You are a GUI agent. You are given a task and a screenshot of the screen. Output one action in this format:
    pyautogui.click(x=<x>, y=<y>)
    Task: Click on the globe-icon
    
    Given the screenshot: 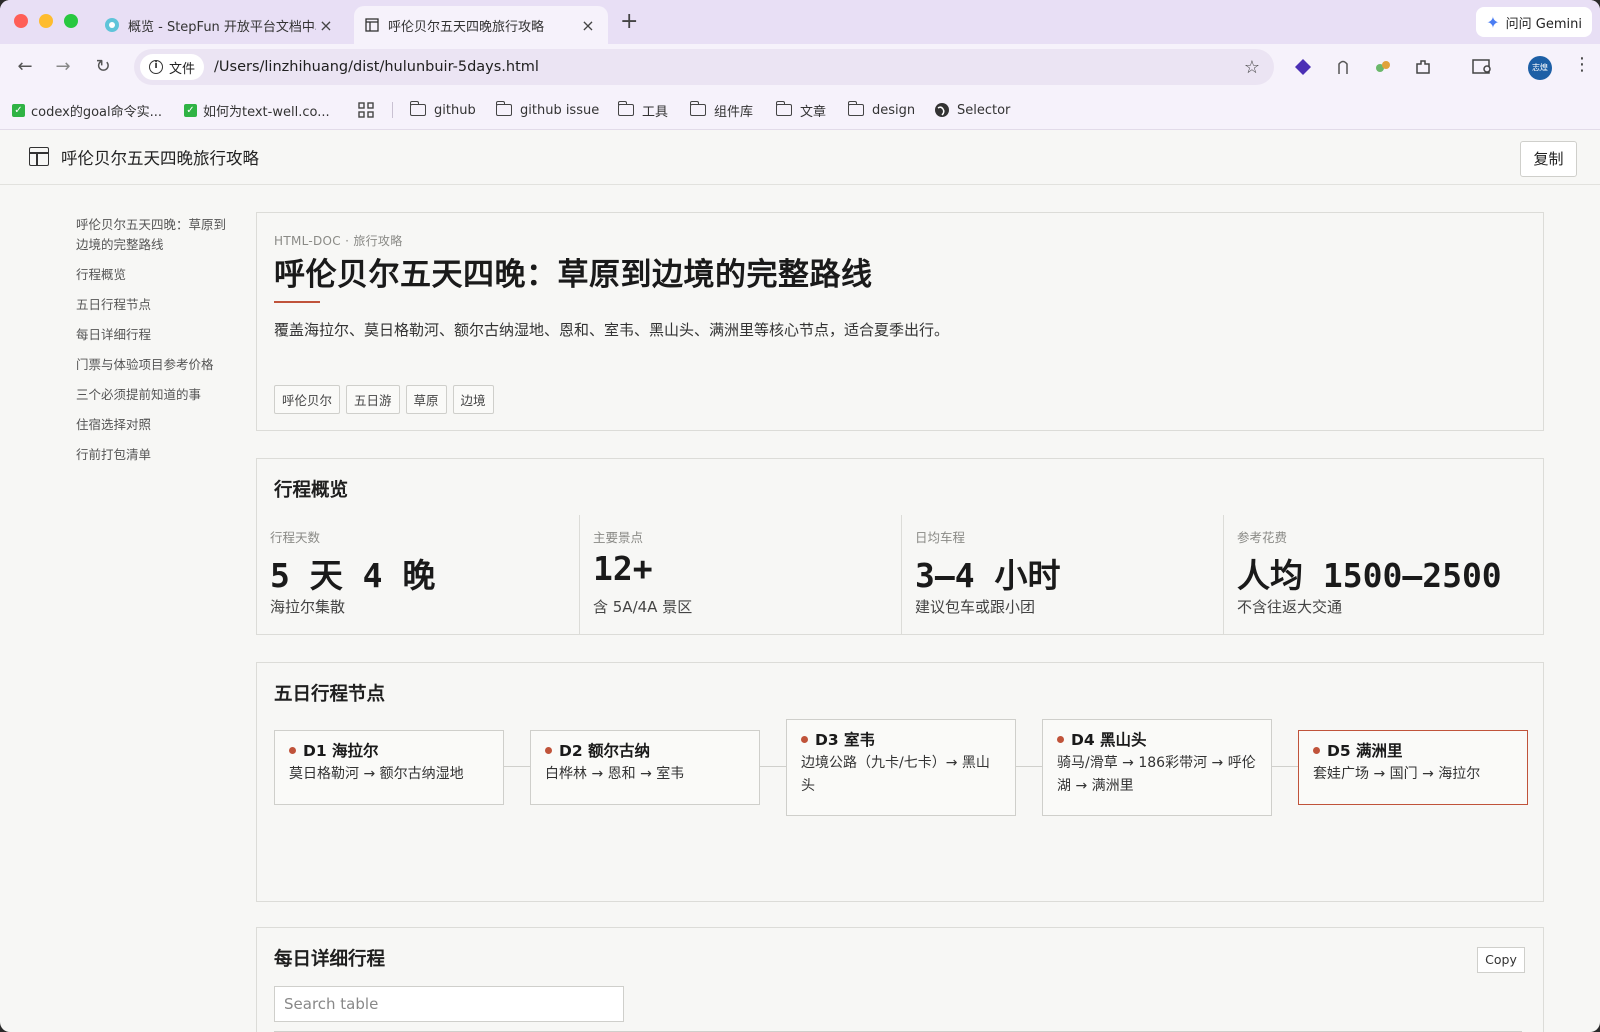 What is the action you would take?
    pyautogui.click(x=942, y=110)
    